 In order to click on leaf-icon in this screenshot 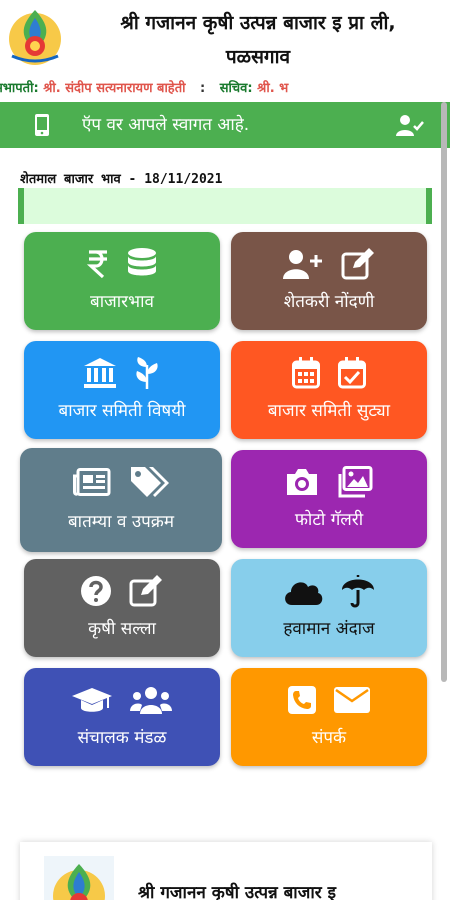, I will do `click(147, 373)`.